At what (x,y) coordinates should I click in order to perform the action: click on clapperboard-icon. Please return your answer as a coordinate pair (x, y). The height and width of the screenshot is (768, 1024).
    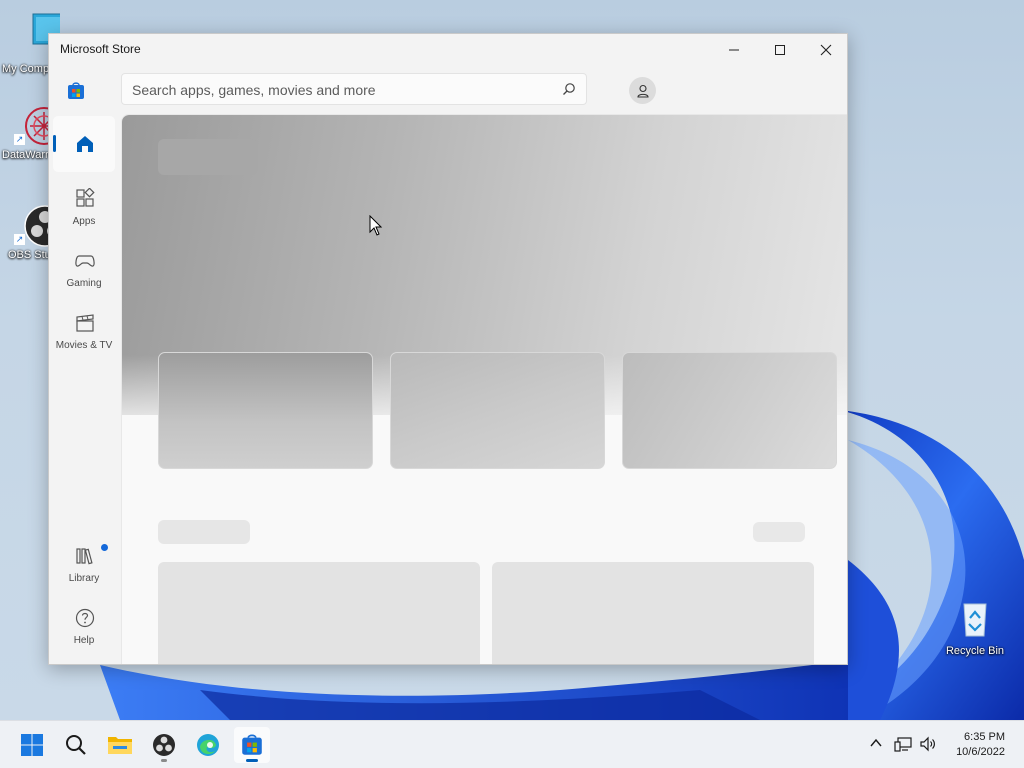
    Looking at the image, I should click on (85, 323).